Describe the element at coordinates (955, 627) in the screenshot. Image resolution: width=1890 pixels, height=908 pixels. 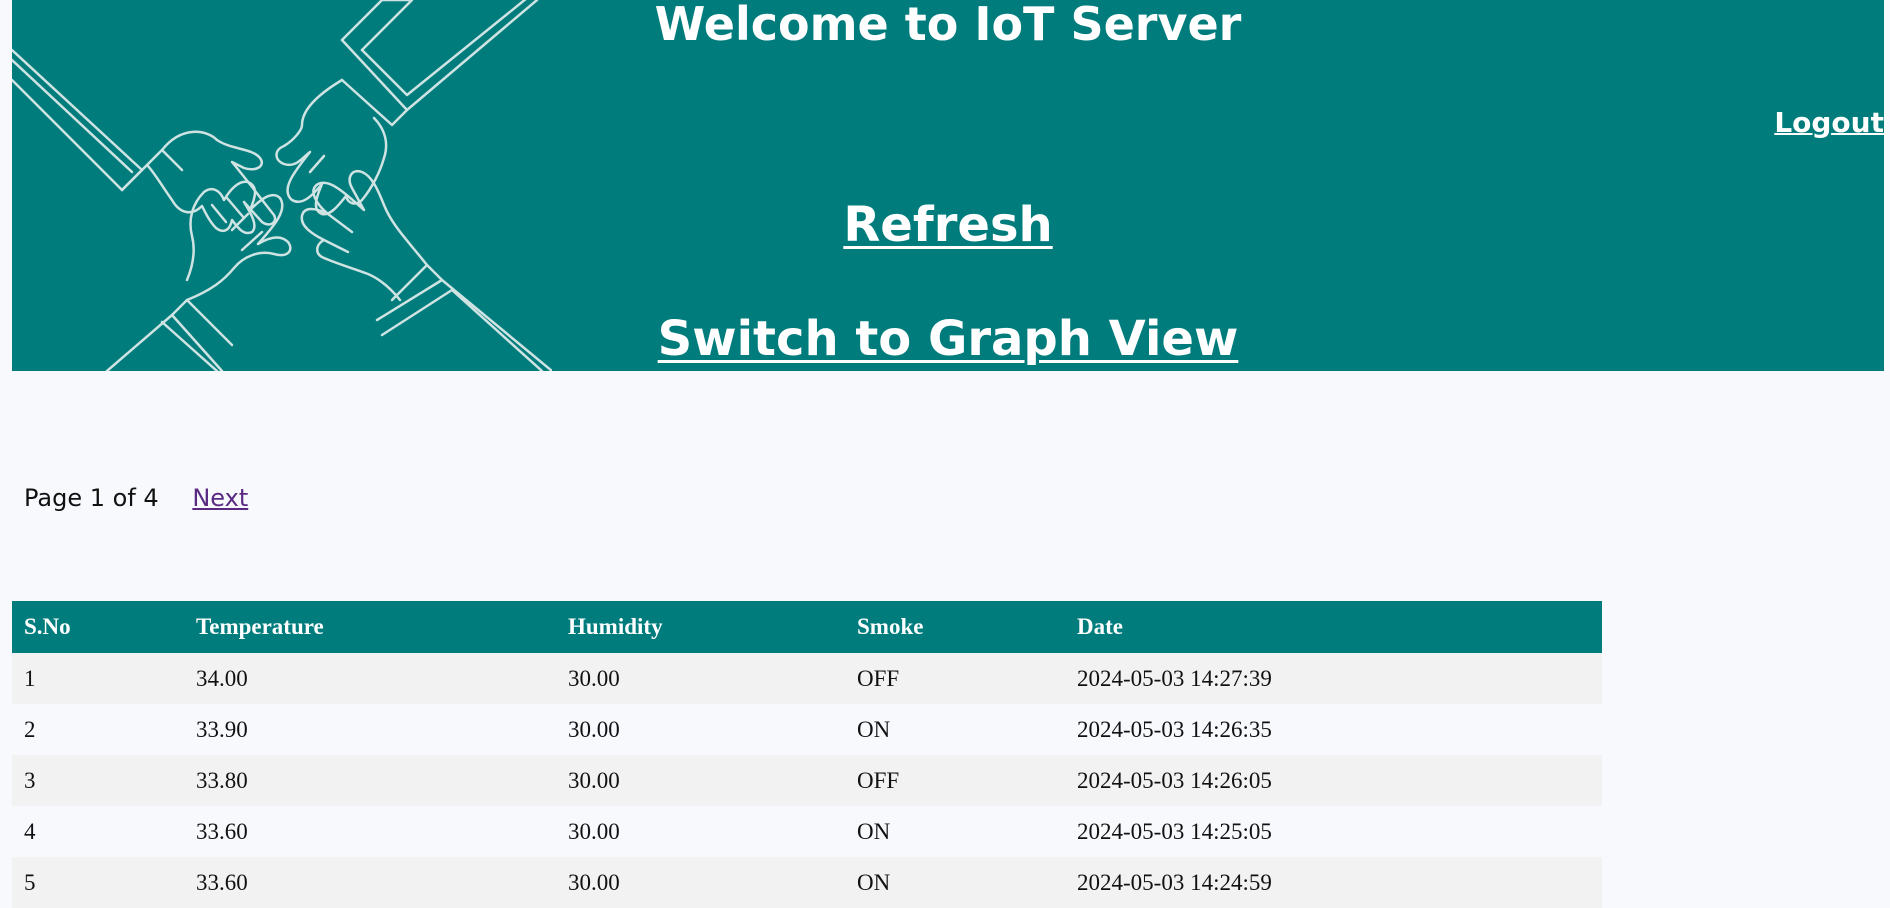
I see `column-header-smoke: Smoke` at that location.